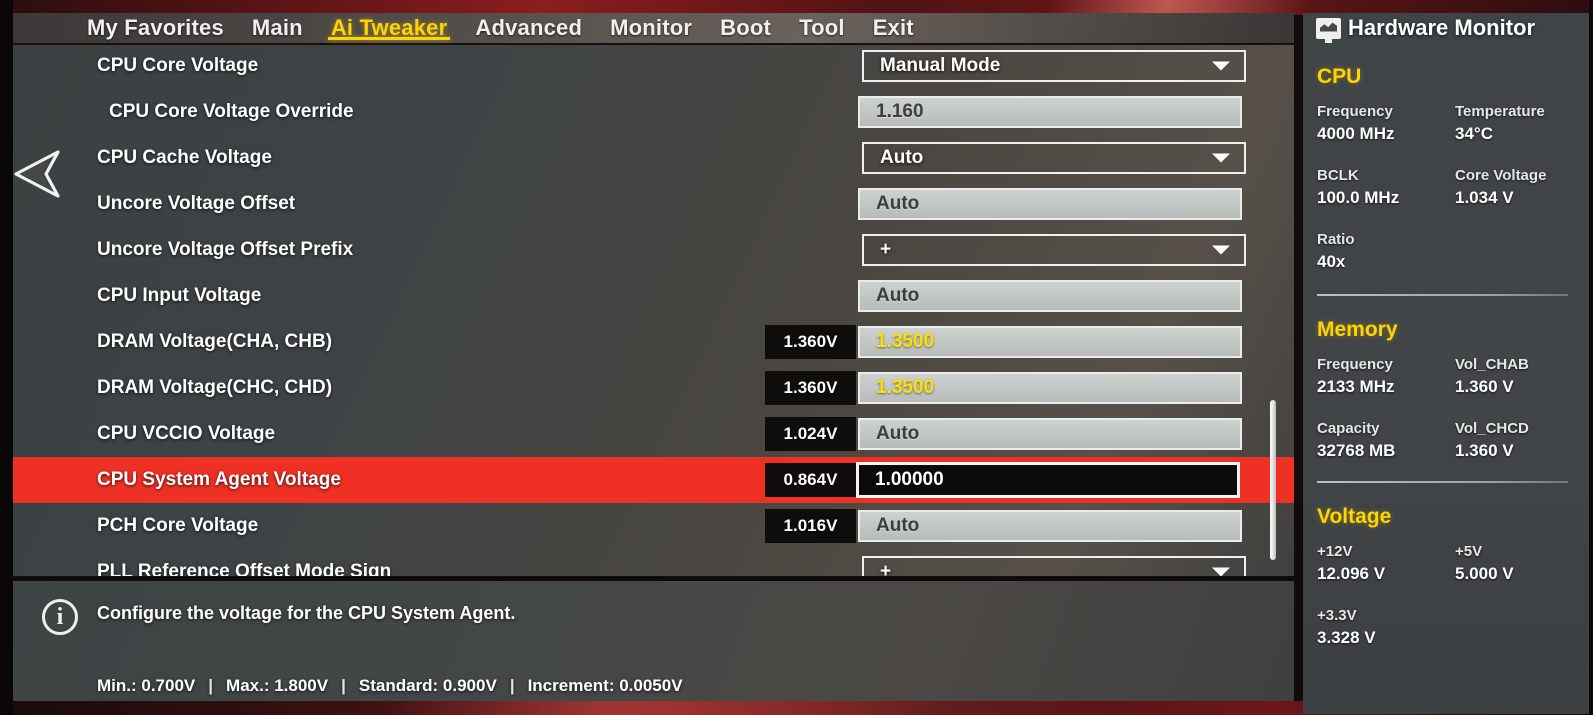  What do you see at coordinates (653, 434) in the screenshot?
I see `setting-row: CPU VCCIO Voltage 1.024V Auto` at bounding box center [653, 434].